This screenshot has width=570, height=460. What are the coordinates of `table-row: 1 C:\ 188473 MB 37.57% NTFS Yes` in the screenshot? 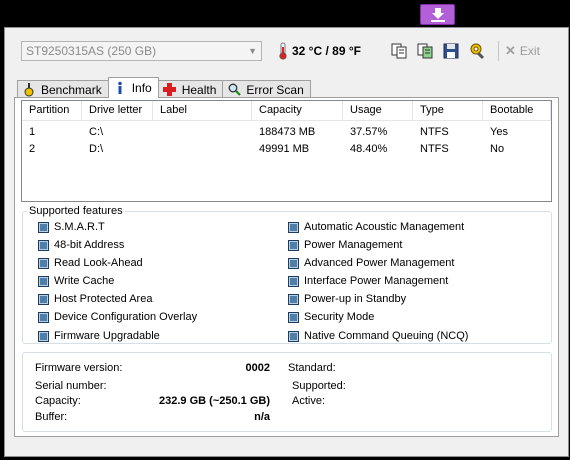 It's located at (286, 132).